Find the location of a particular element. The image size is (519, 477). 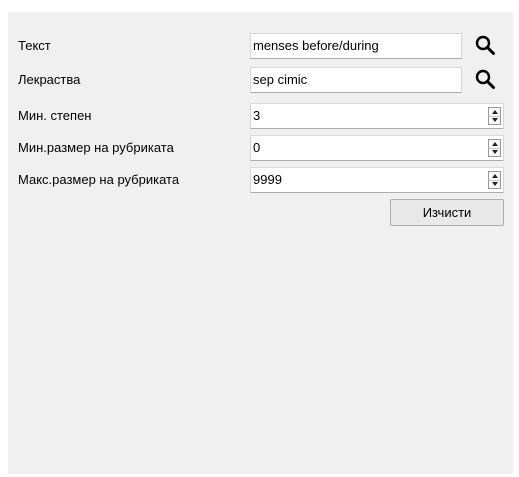

min-degree-increment-button is located at coordinates (494, 112).